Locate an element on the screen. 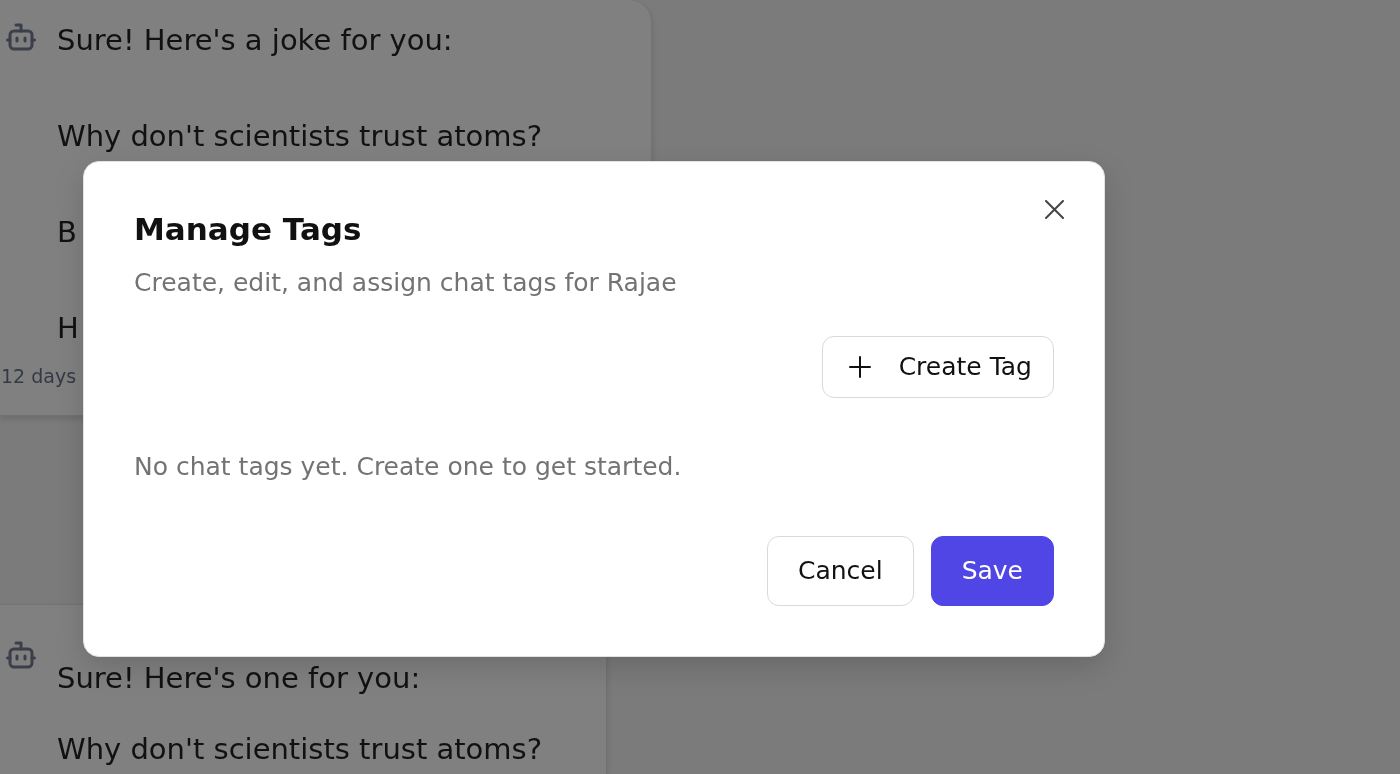 The image size is (1400, 774). dialog-subtitle: Create, edit, and assign chat tags for Rajae is located at coordinates (405, 283).